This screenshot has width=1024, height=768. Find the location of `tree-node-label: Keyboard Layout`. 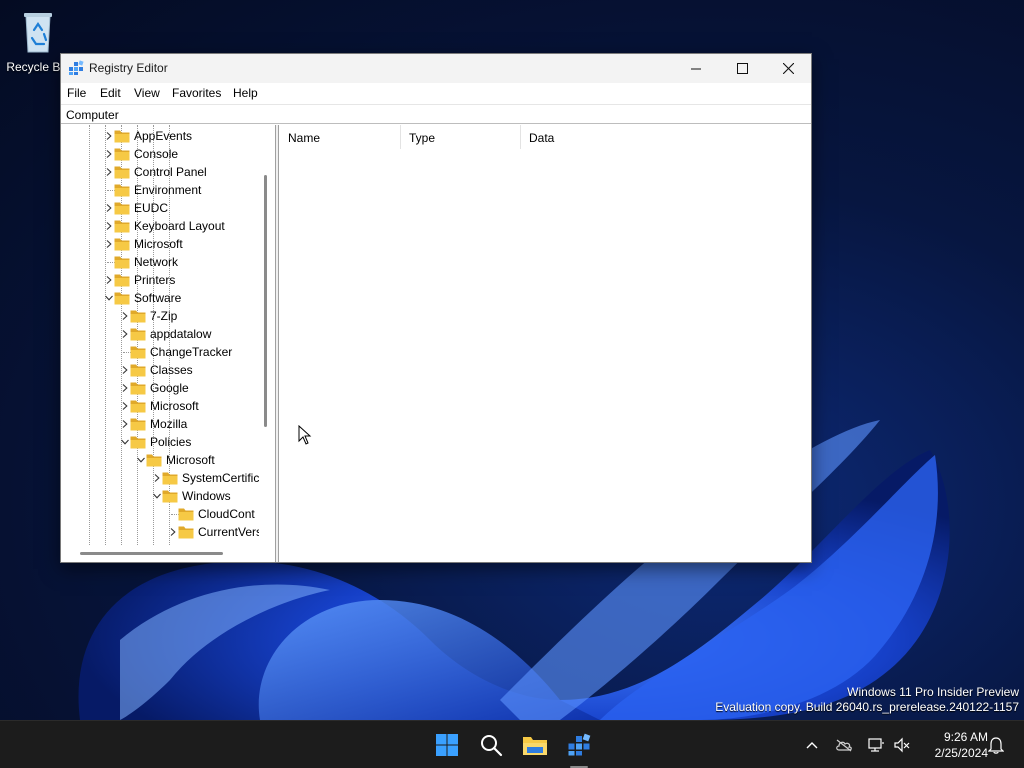

tree-node-label: Keyboard Layout is located at coordinates (179, 226).